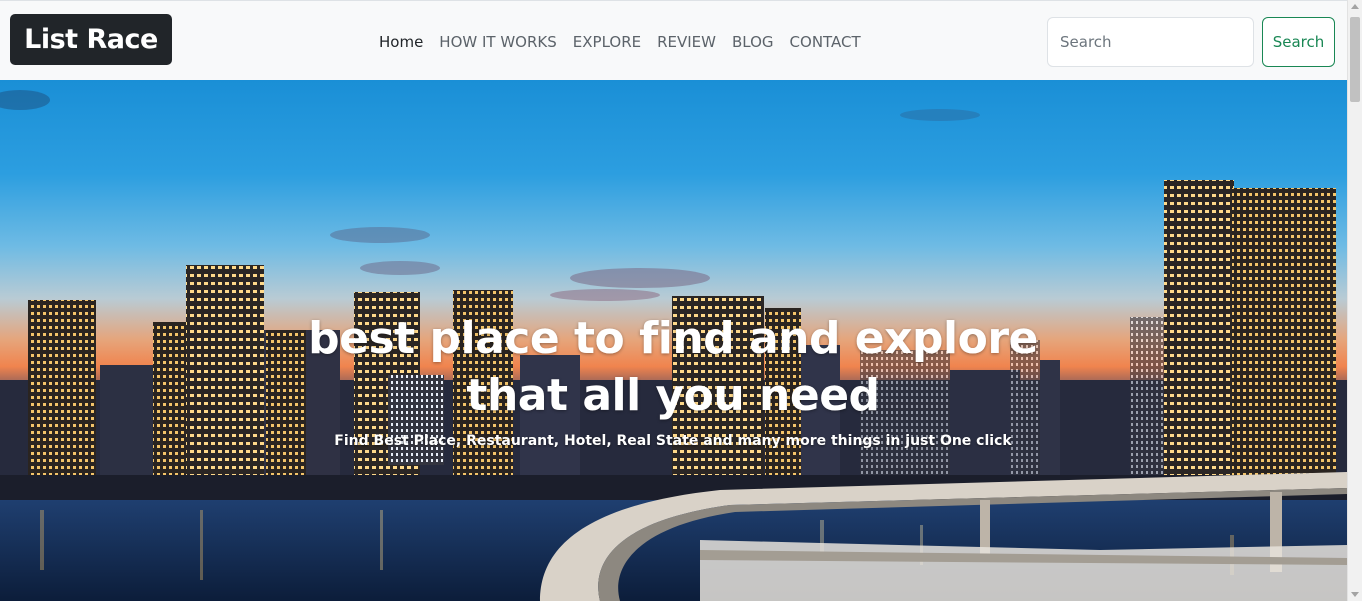 The image size is (1362, 601). I want to click on brand-logo: List Race, so click(91, 39).